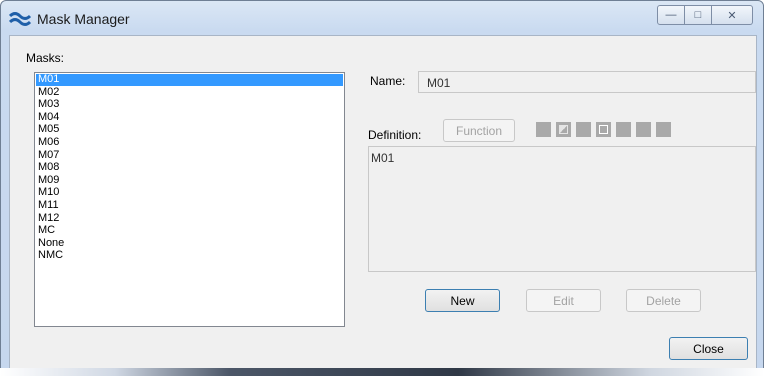 This screenshot has width=764, height=376. What do you see at coordinates (382, 372) in the screenshot?
I see `taskbar-strip` at bounding box center [382, 372].